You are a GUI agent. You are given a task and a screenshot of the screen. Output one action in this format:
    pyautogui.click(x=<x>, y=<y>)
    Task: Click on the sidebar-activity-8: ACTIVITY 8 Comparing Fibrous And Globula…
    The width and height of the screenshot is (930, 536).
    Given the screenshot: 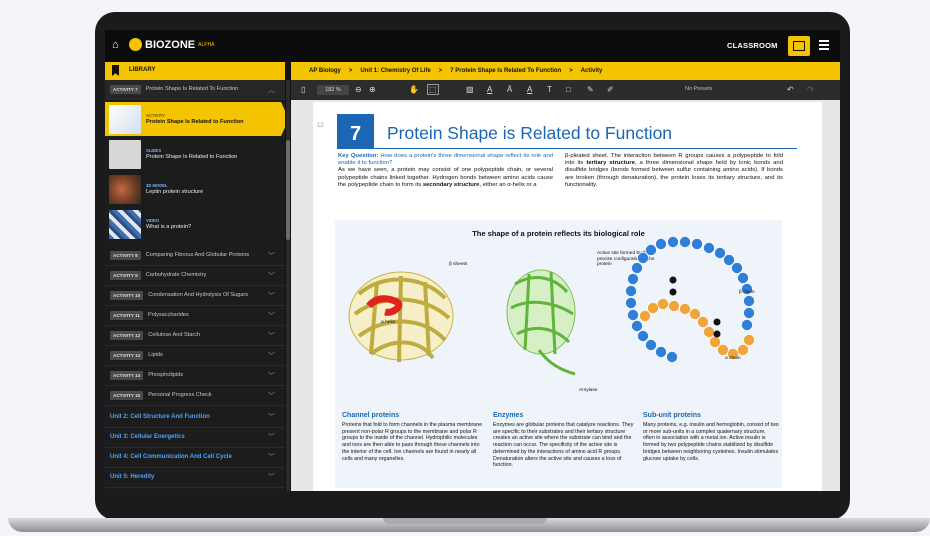 What is the action you would take?
    pyautogui.click(x=195, y=256)
    